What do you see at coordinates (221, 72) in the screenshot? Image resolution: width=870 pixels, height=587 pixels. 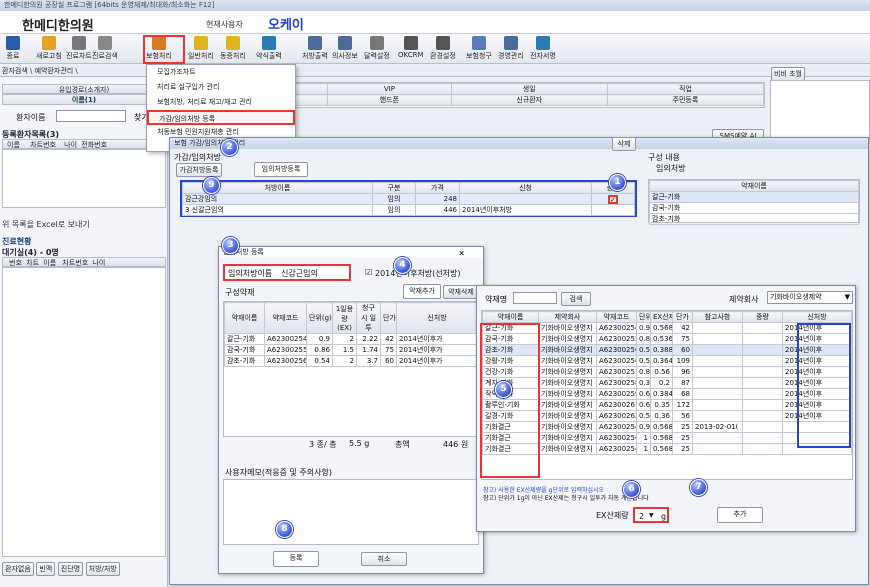 I see `menu-item-0: 모집가조차트` at bounding box center [221, 72].